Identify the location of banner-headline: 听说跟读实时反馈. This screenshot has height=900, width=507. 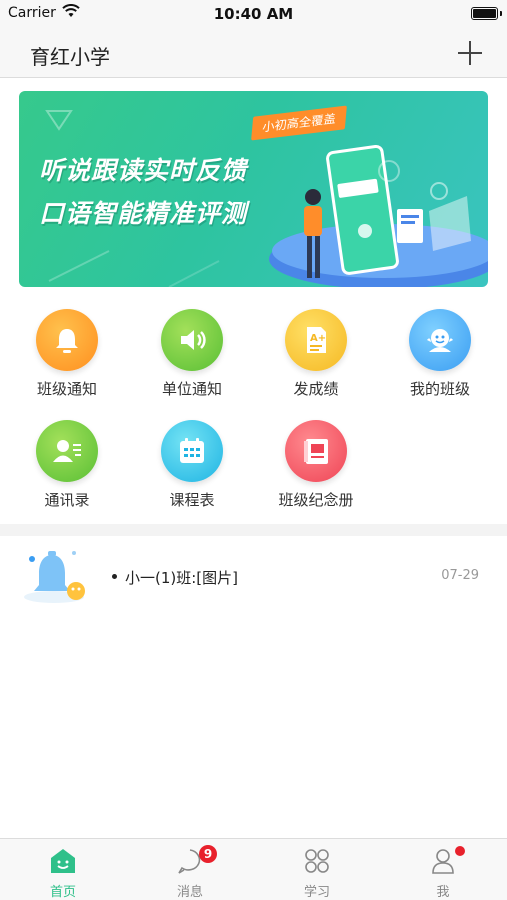
(143, 170).